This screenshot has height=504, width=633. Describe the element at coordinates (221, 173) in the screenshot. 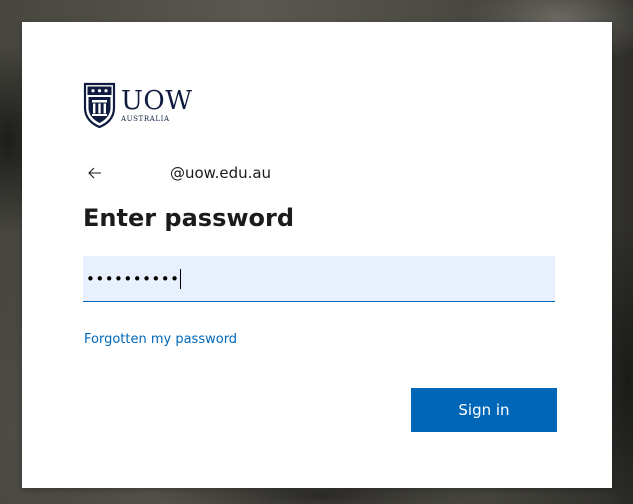

I see `identity-email: @uow.edu.au` at that location.